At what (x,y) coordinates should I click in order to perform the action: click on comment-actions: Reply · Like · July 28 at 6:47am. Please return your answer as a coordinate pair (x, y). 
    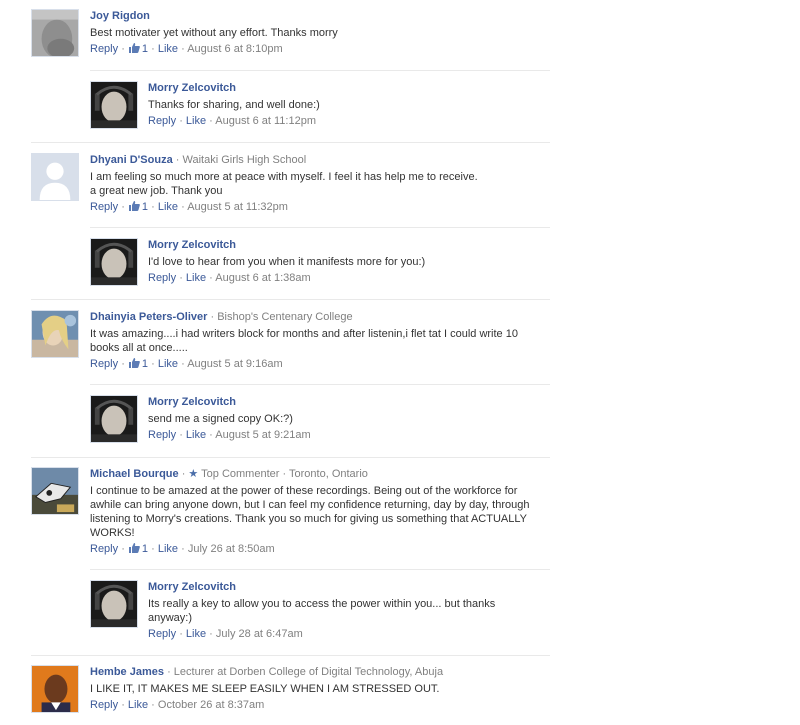
    Looking at the image, I should click on (225, 634).